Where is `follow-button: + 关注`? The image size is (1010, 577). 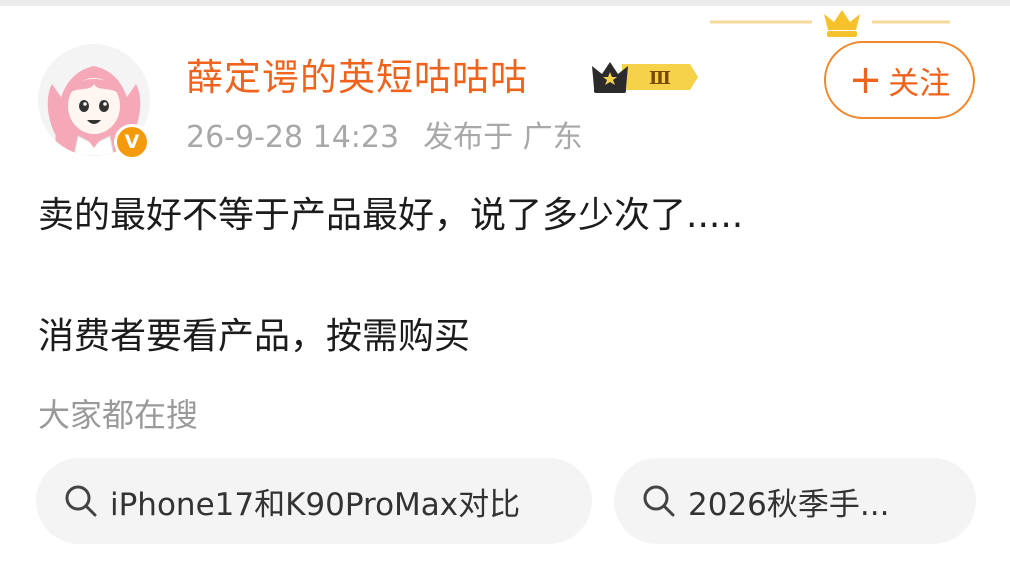
follow-button: + 关注 is located at coordinates (899, 80).